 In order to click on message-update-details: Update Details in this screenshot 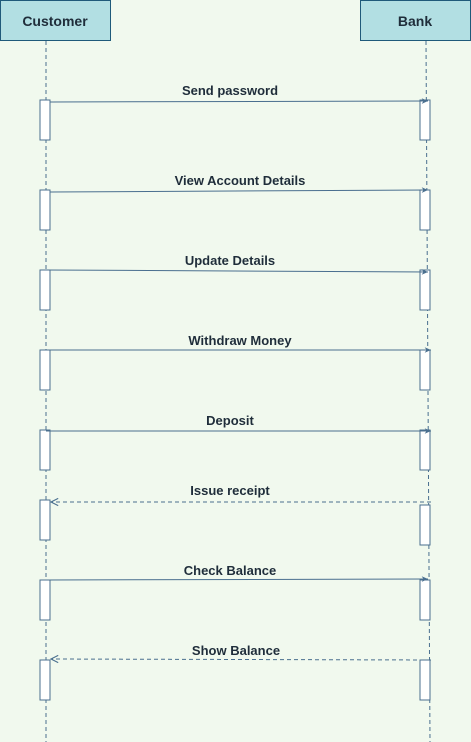, I will do `click(237, 264)`.